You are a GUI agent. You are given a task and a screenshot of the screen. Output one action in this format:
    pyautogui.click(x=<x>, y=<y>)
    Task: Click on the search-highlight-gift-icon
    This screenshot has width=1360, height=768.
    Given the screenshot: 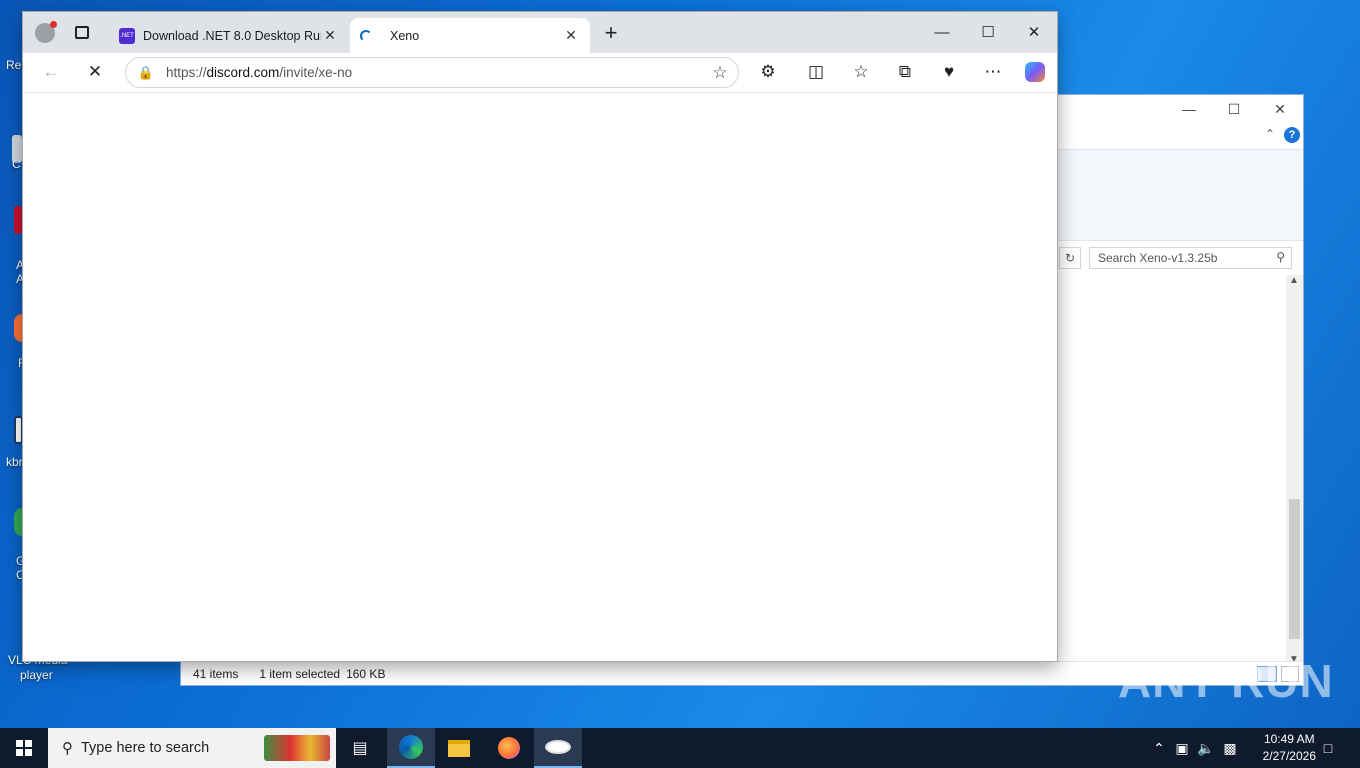 What is the action you would take?
    pyautogui.click(x=297, y=748)
    